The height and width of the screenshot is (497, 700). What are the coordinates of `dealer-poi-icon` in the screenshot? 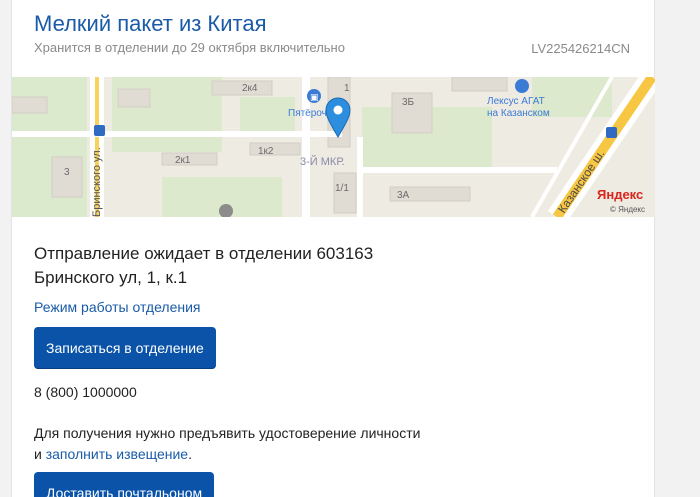 It's located at (522, 86).